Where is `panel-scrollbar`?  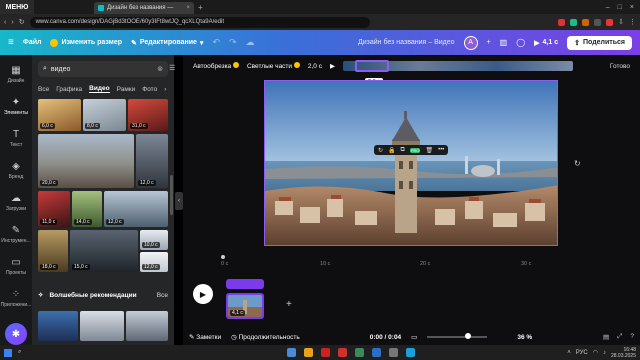
panel-scrollbar is located at coordinates (171, 195).